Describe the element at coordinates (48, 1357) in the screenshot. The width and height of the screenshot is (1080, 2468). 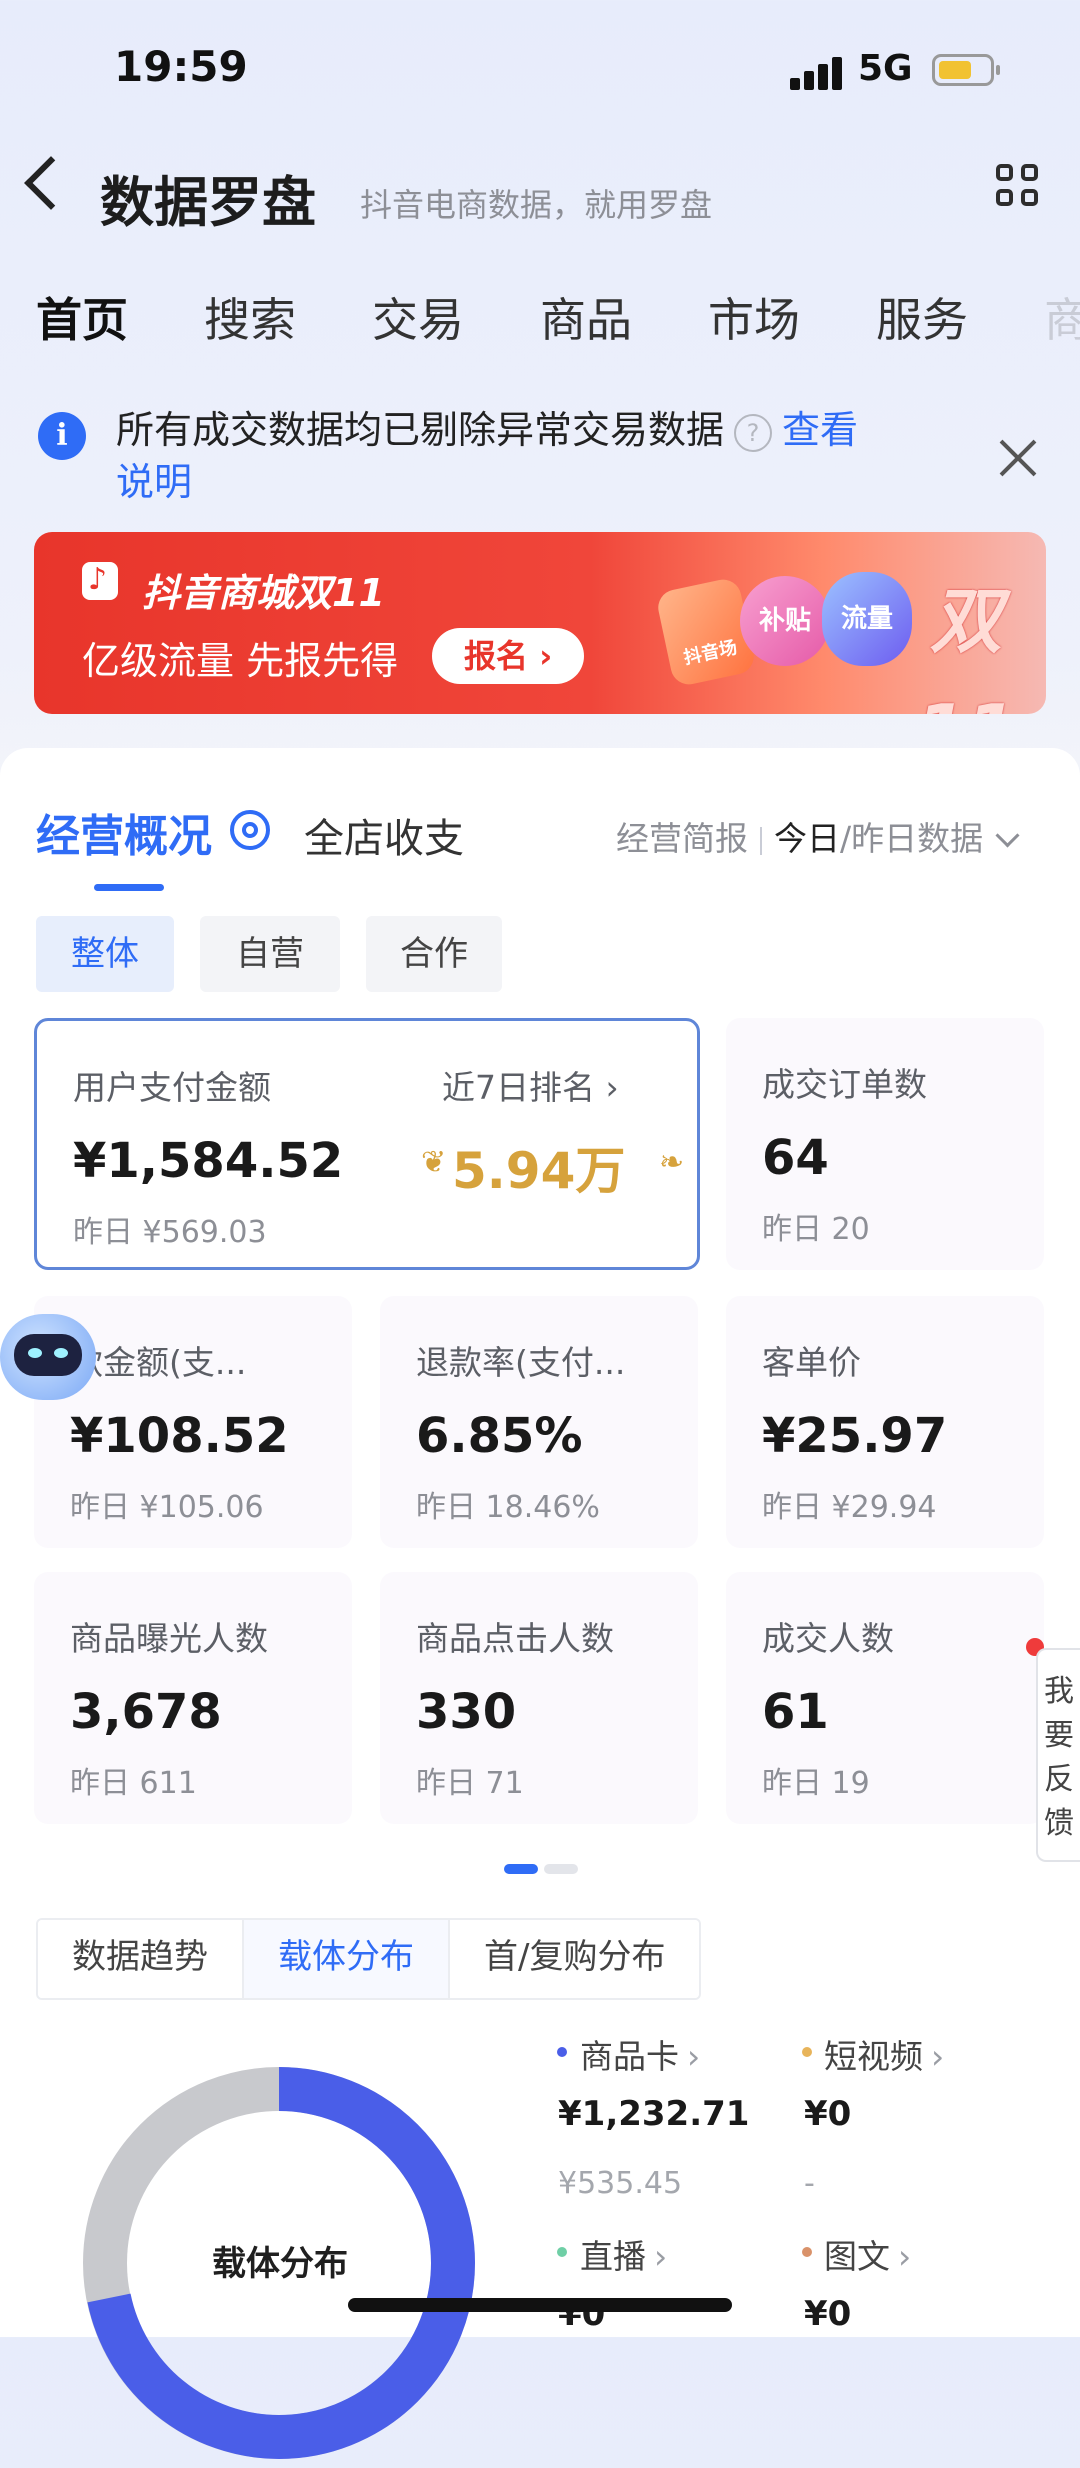
I see `assistant-robot-icon` at that location.